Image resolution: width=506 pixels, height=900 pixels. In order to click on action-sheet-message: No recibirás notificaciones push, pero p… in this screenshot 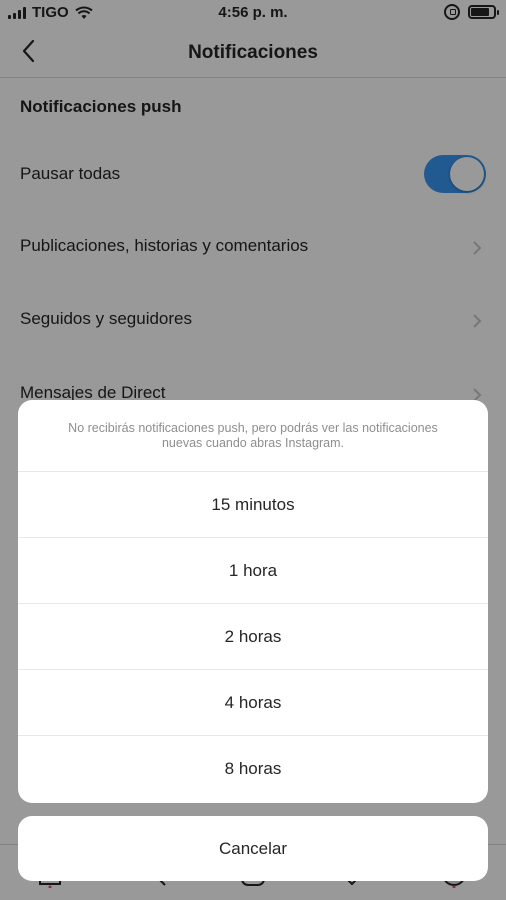, I will do `click(253, 436)`.